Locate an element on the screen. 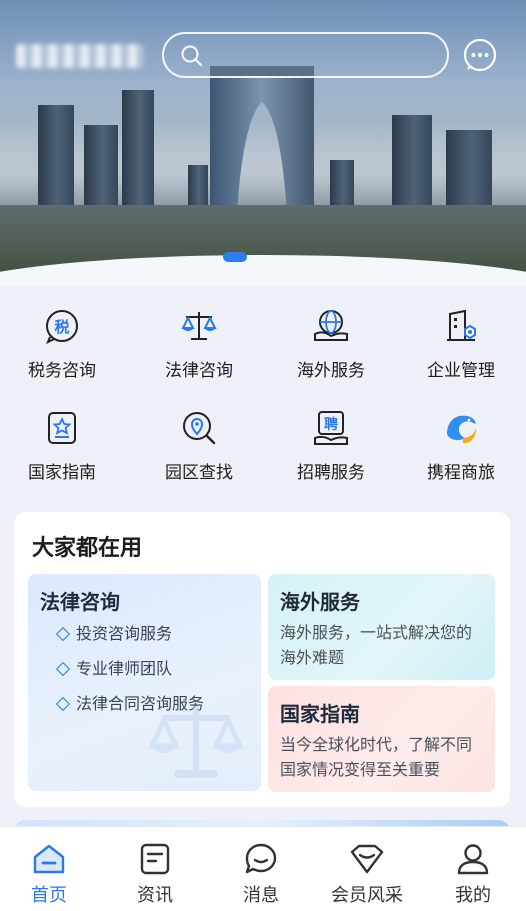  tab-label: 我的 is located at coordinates (473, 895).